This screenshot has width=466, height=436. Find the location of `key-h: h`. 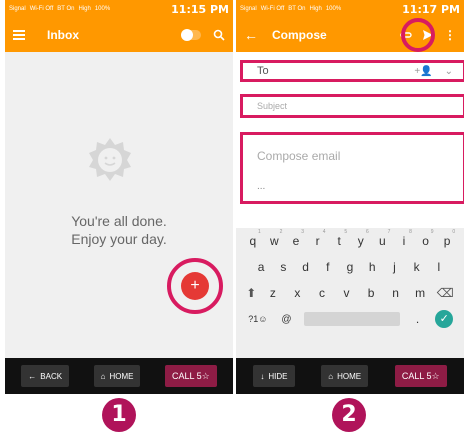

key-h: h is located at coordinates (372, 267).